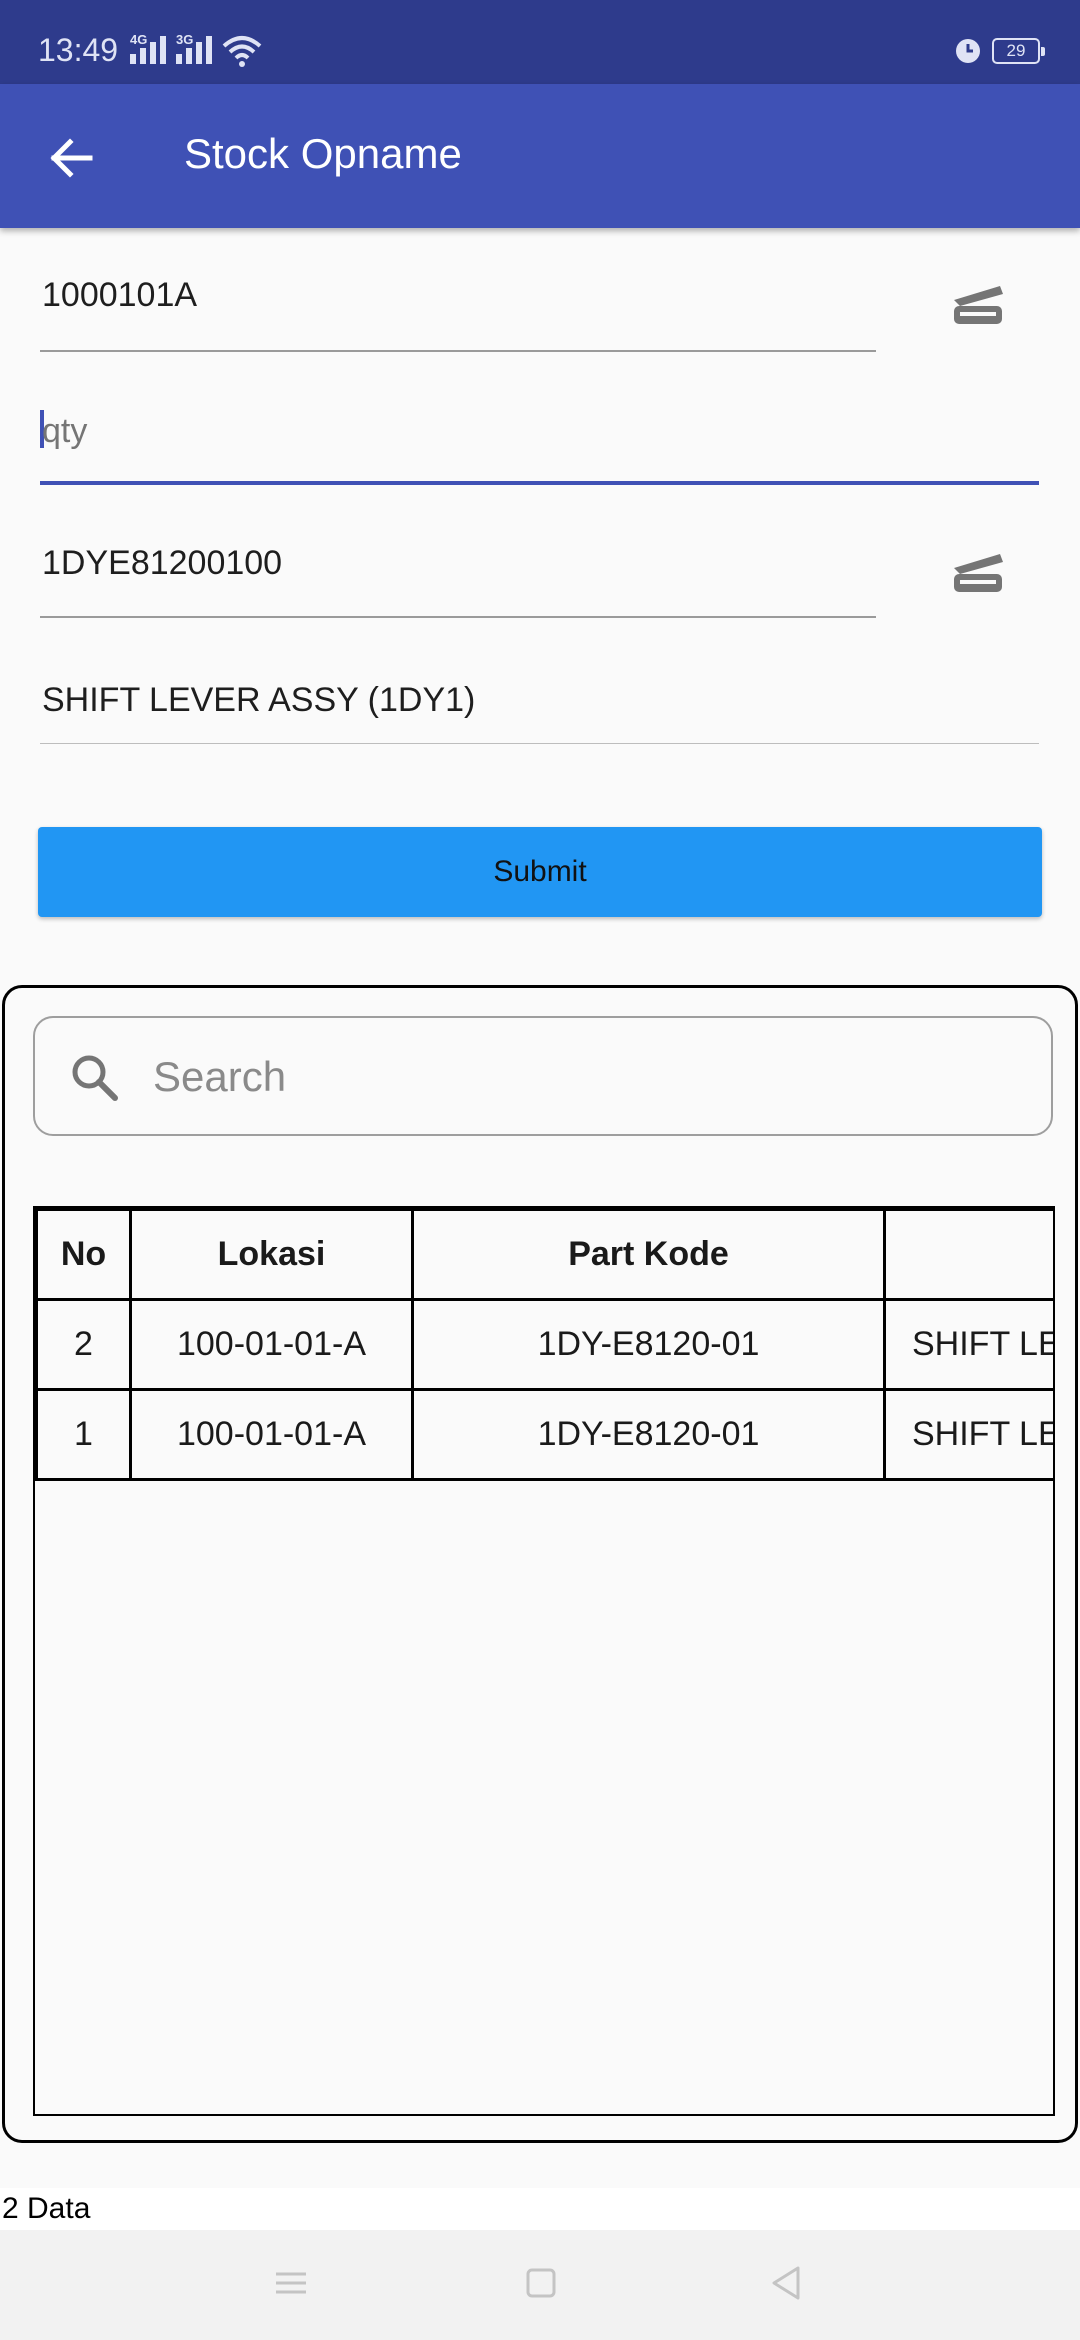 Image resolution: width=1080 pixels, height=2340 pixels. What do you see at coordinates (458, 617) in the screenshot?
I see `part-code-underline` at bounding box center [458, 617].